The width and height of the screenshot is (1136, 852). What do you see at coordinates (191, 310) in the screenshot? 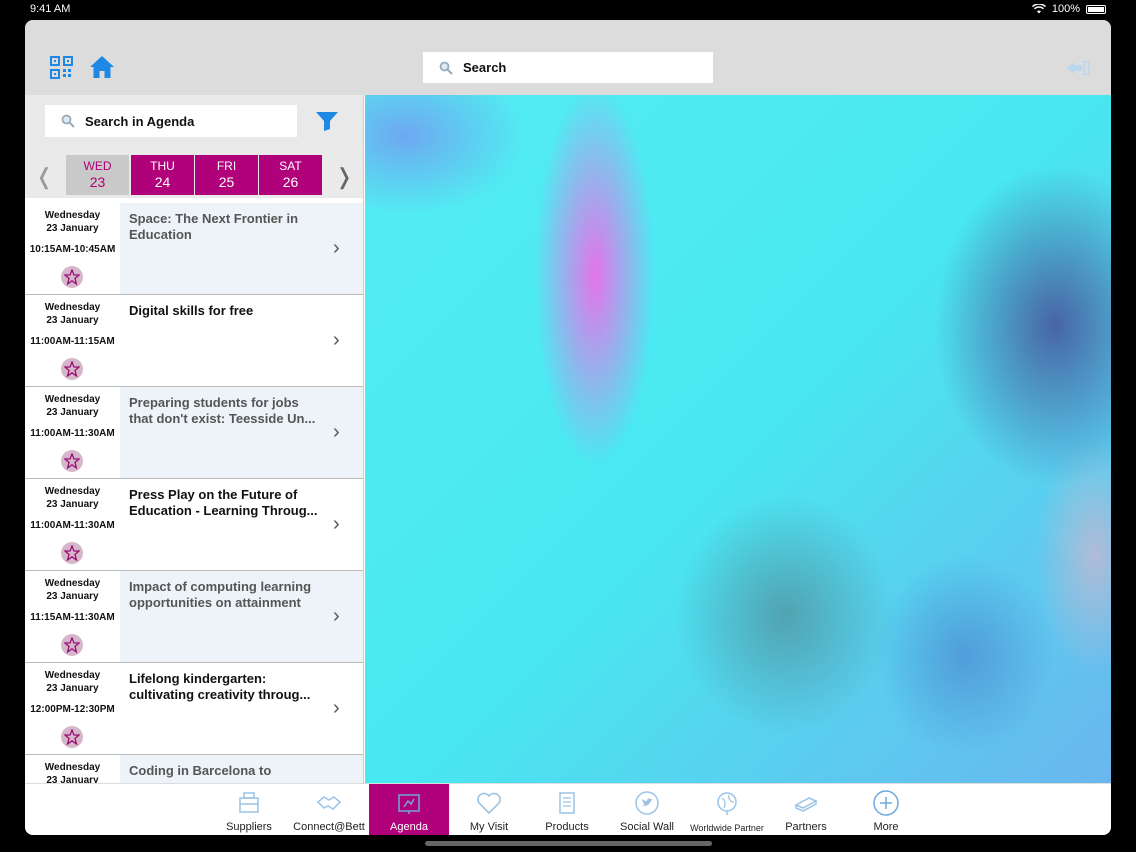
I see `session-title: Digital skills for free` at bounding box center [191, 310].